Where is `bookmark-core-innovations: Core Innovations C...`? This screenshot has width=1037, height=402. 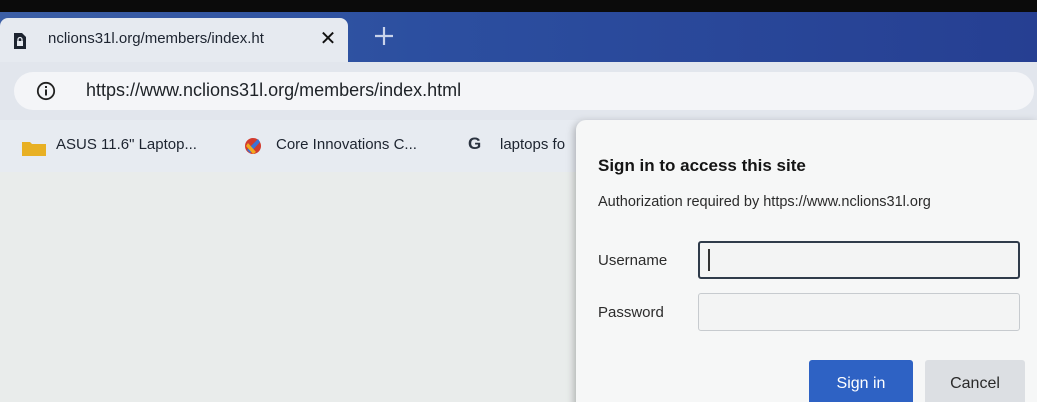
bookmark-core-innovations: Core Innovations C... is located at coordinates (346, 147).